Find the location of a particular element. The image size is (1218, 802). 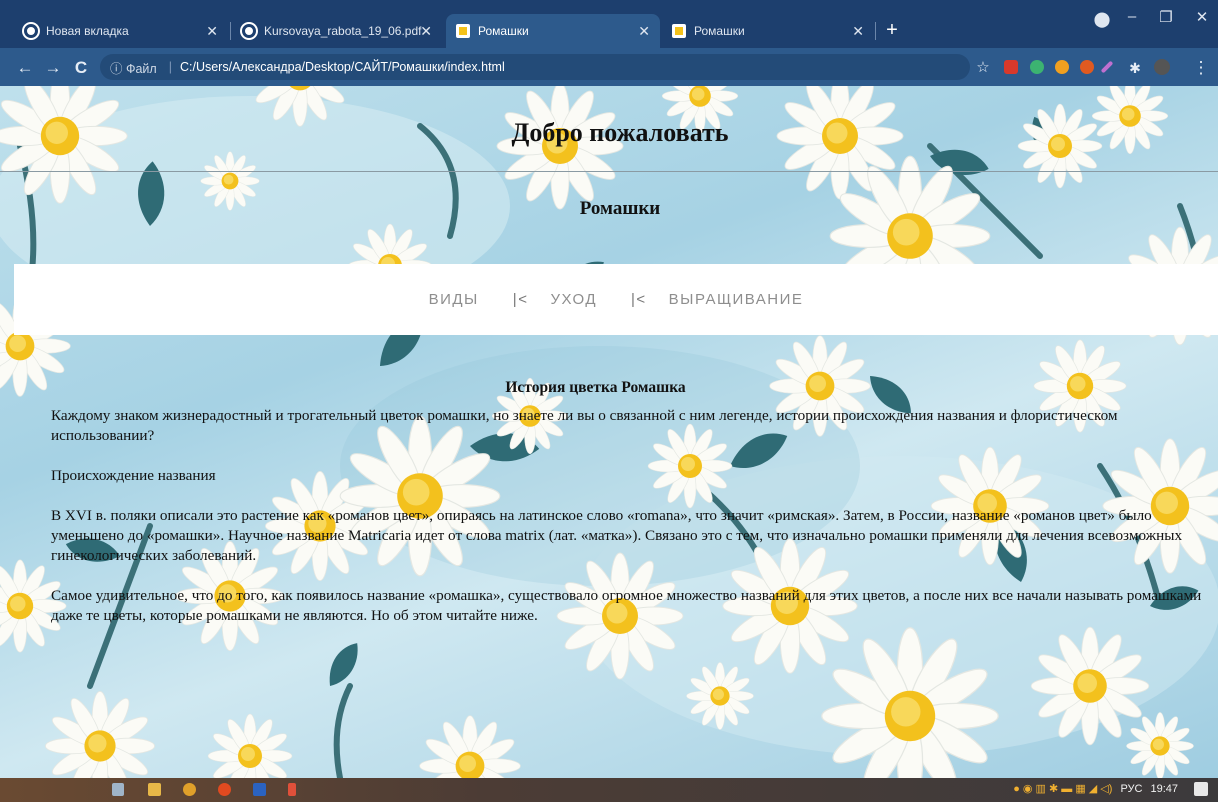

os-taskbar: ● ◉ ▥ ✱ ▬ ▦ ◢ ◁) РУС 19:47 is located at coordinates (609, 790).